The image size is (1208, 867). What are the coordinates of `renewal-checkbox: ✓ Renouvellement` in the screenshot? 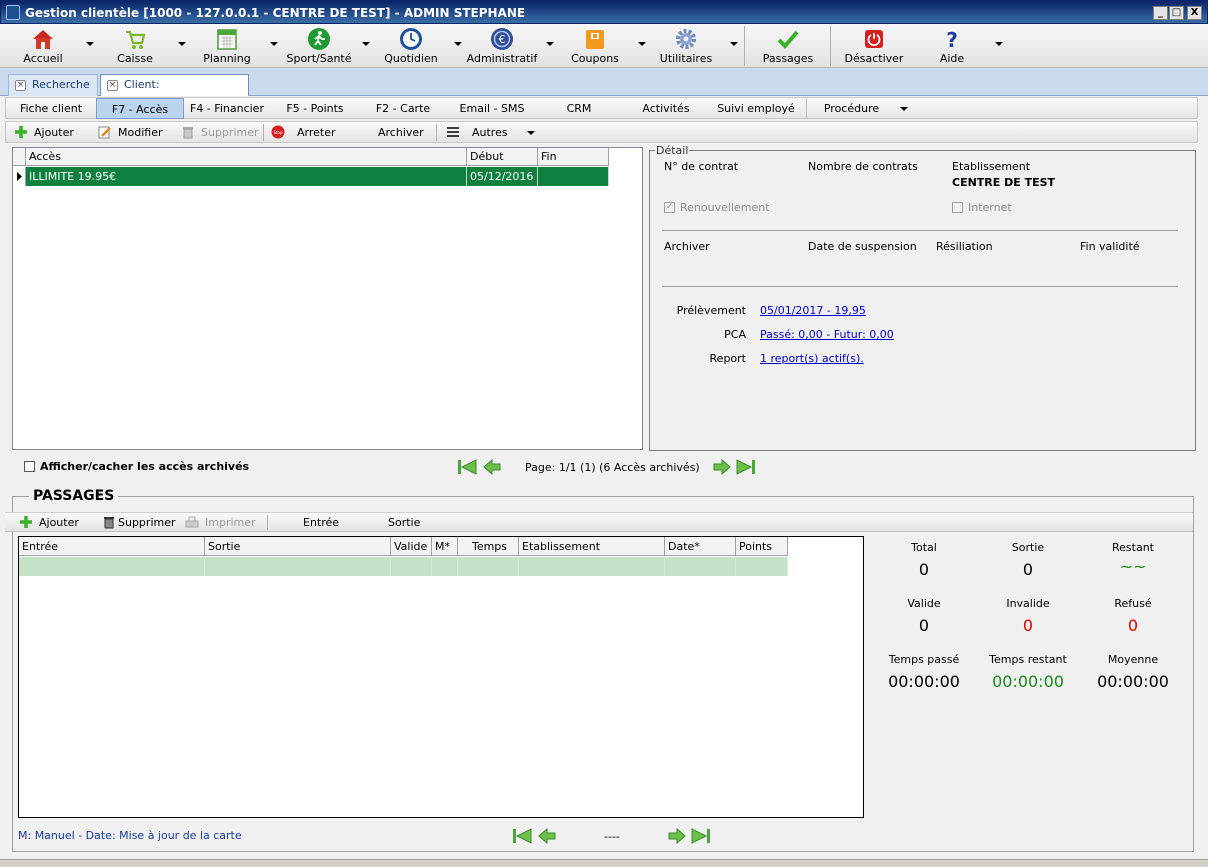 It's located at (717, 207).